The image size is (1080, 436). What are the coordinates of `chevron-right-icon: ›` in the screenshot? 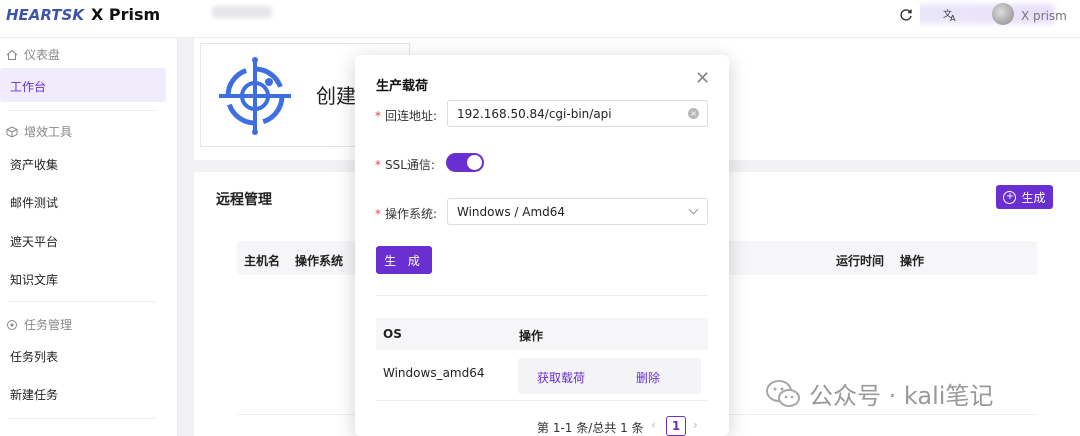 It's located at (695, 425).